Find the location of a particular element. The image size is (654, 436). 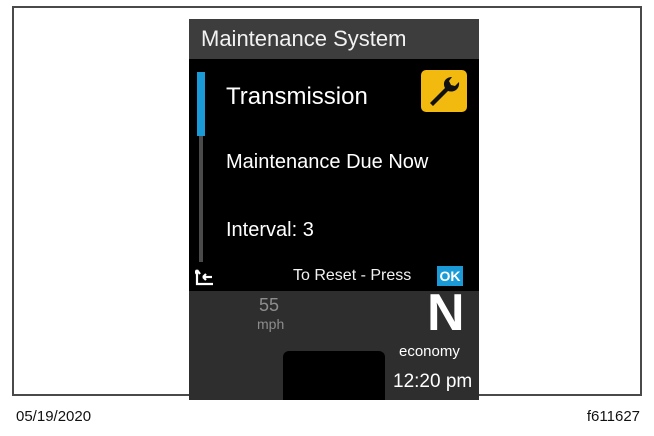

cluster-status-panel: 55 mph N economy 12:20 pm is located at coordinates (334, 342).